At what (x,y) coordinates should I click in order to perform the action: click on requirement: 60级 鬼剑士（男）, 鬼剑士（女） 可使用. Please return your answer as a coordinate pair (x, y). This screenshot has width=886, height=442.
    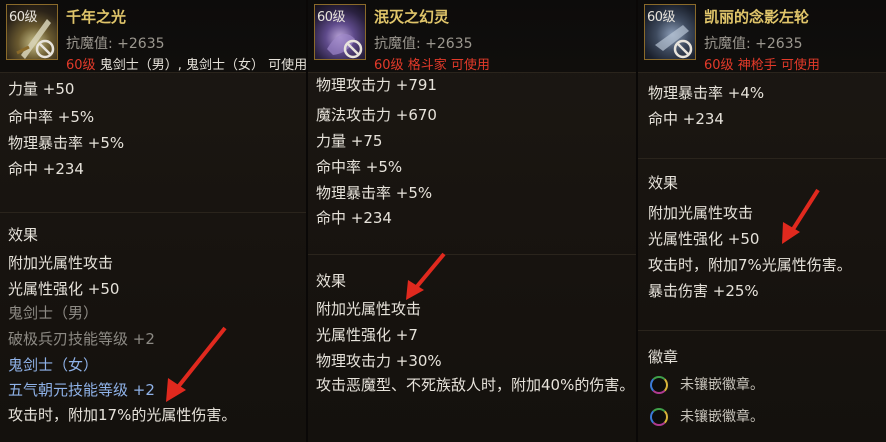
    Looking at the image, I should click on (186, 63).